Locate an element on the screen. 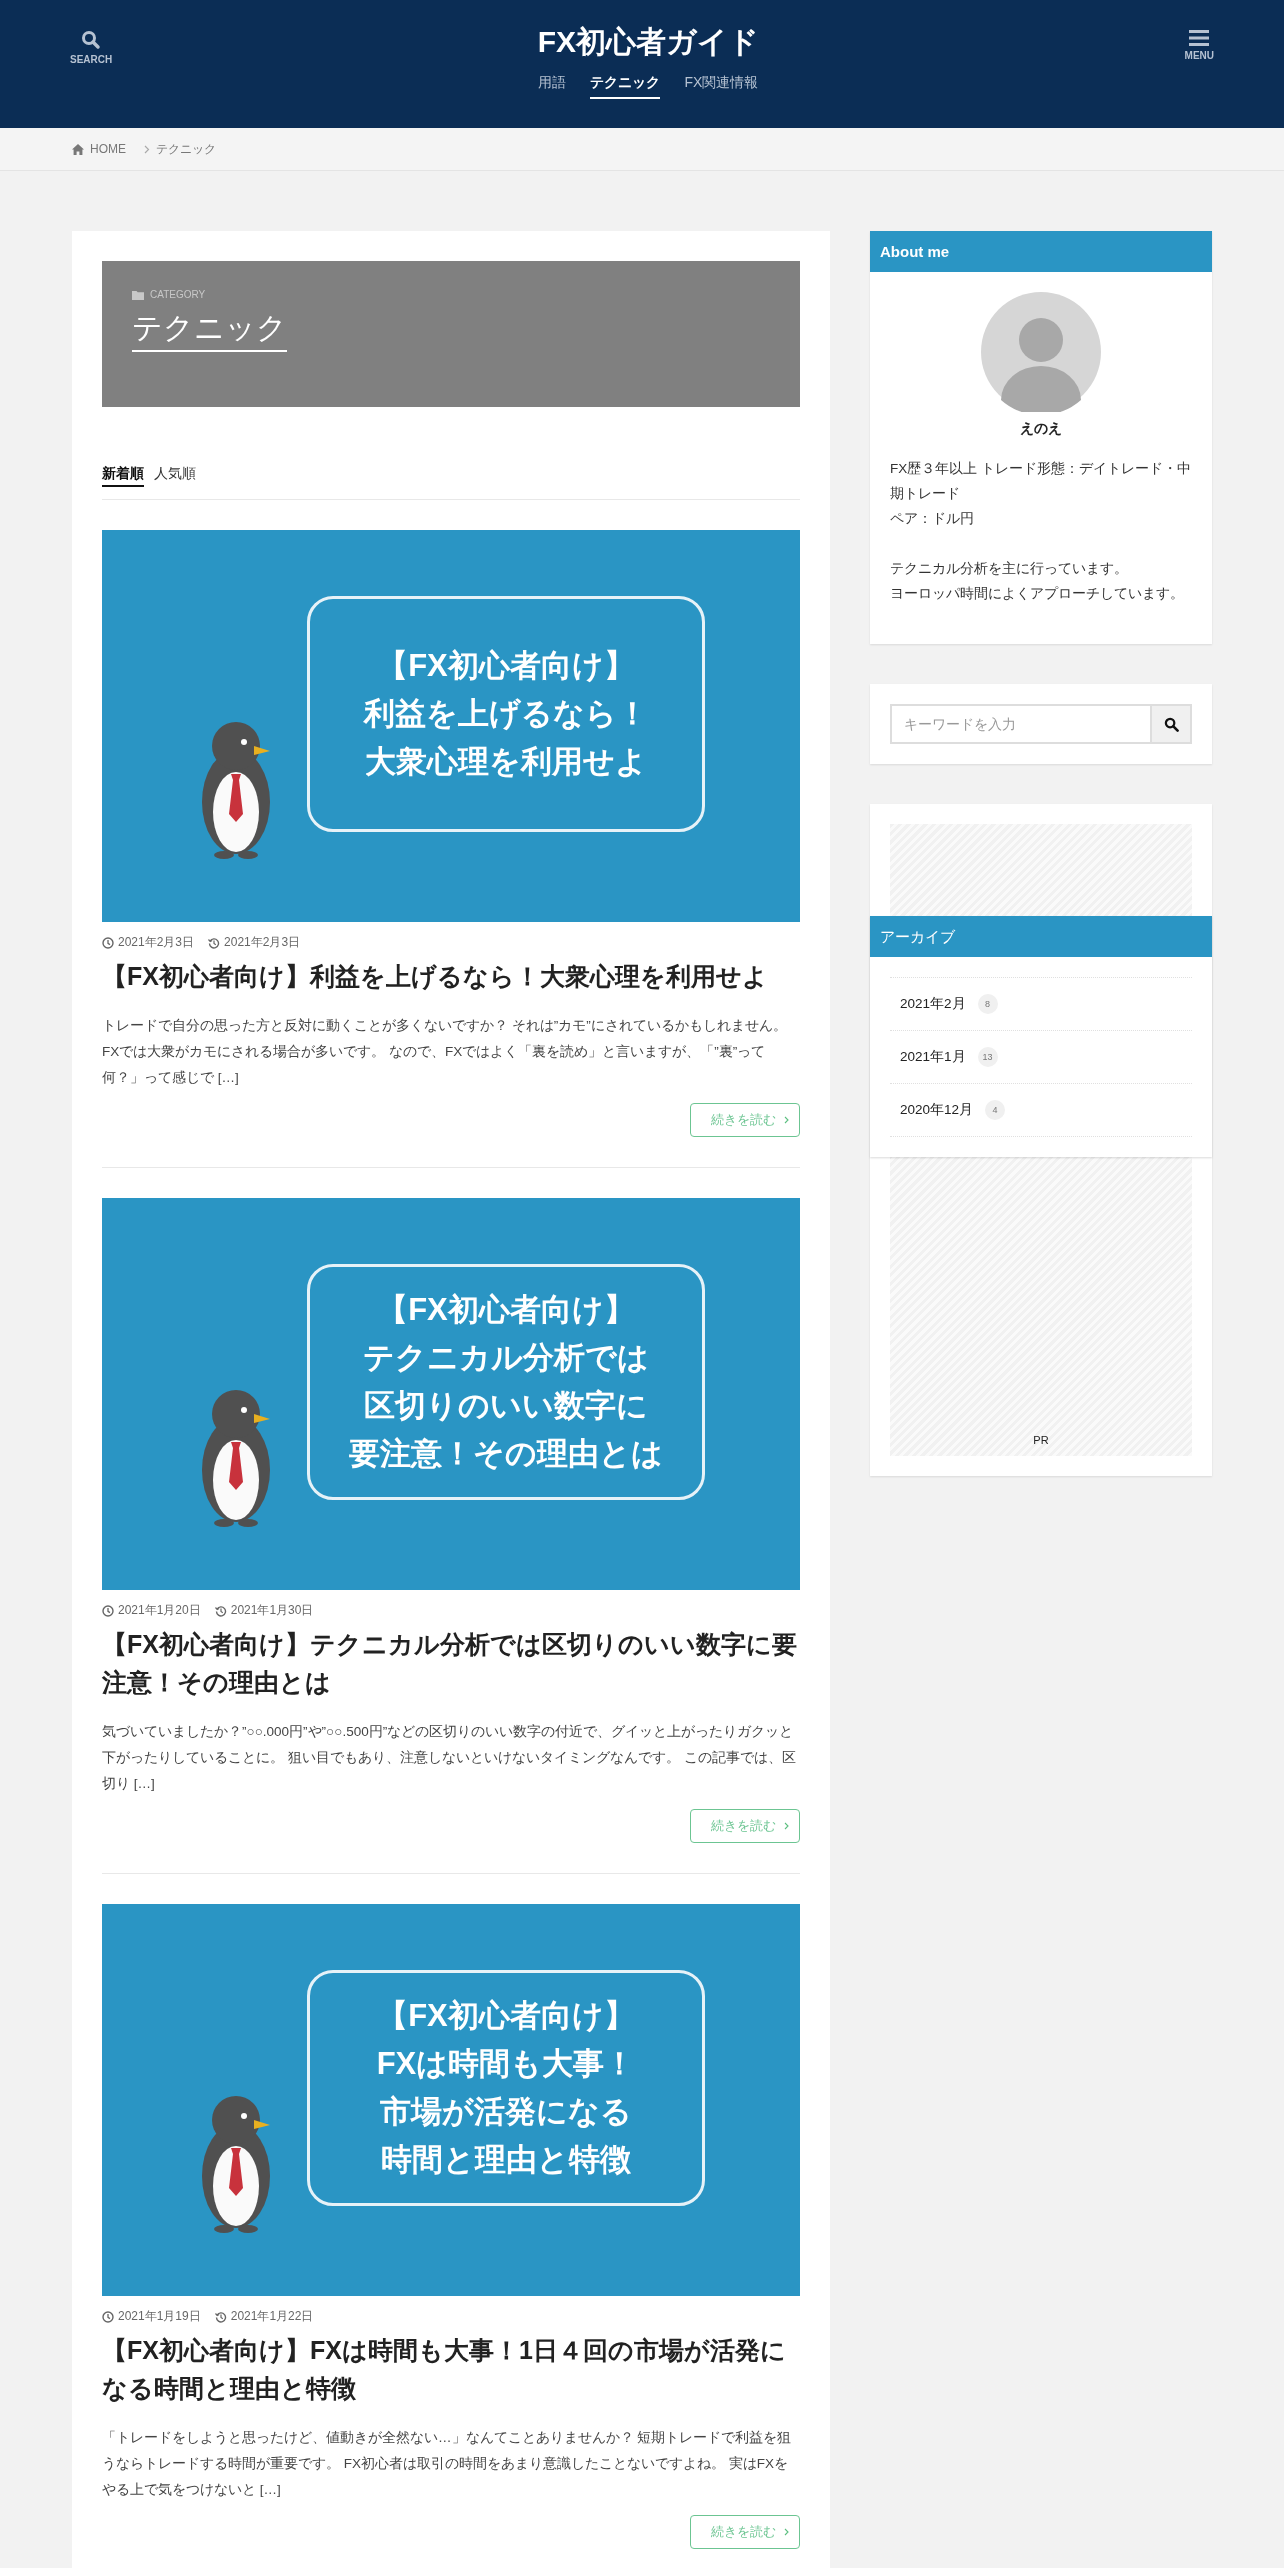  speech-bubble: 【FX初心者向け】 利益を上げるなら！ 大衆心理を利用せよ is located at coordinates (506, 714).